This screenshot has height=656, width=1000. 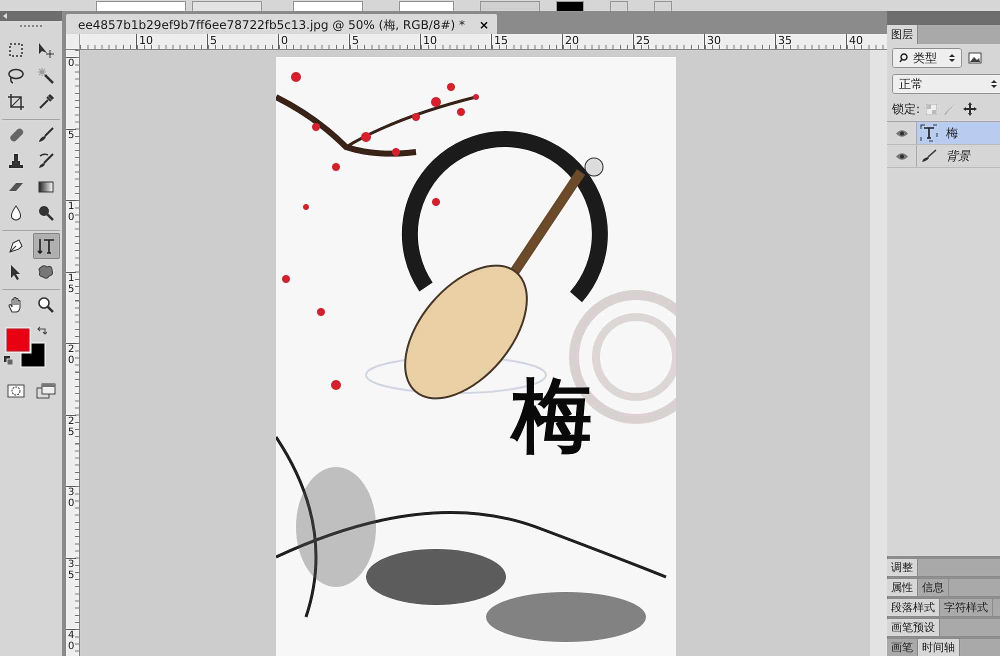 What do you see at coordinates (906, 109) in the screenshot?
I see `lock-label: 锁定:` at bounding box center [906, 109].